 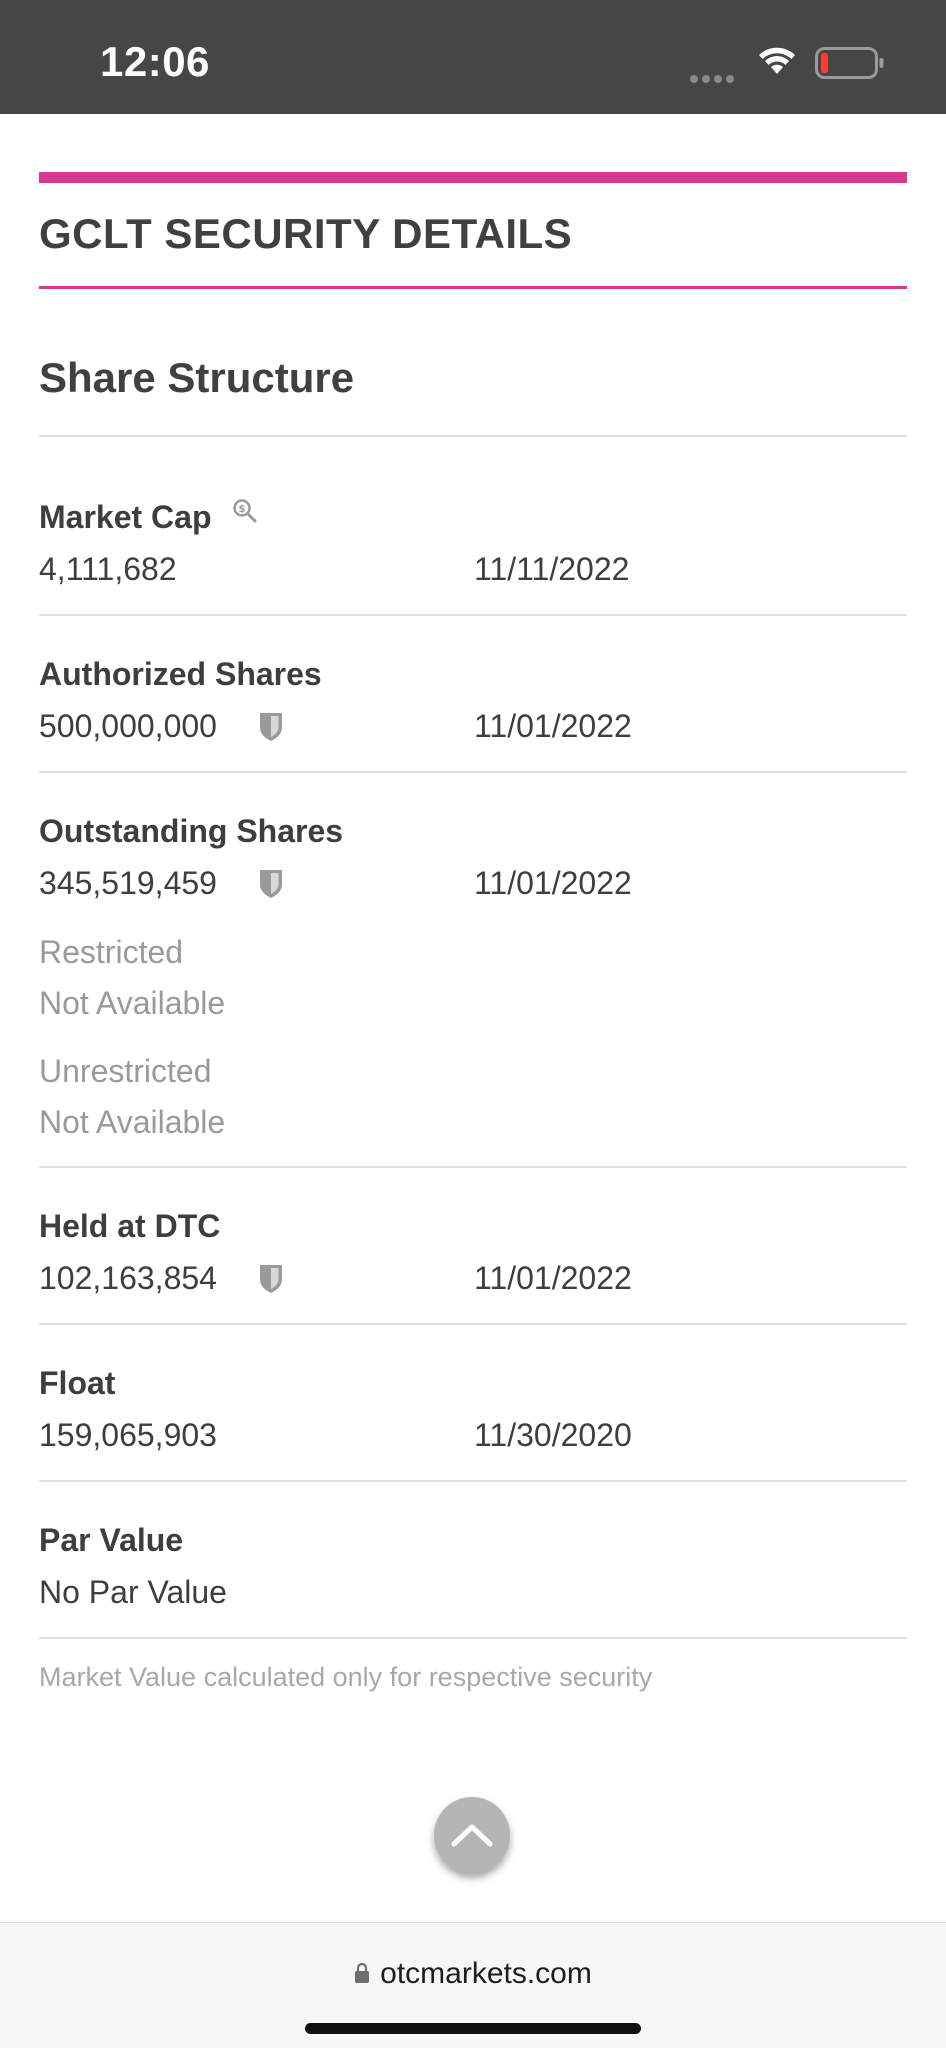 What do you see at coordinates (125, 517) in the screenshot?
I see `market-cap-label: Market Cap` at bounding box center [125, 517].